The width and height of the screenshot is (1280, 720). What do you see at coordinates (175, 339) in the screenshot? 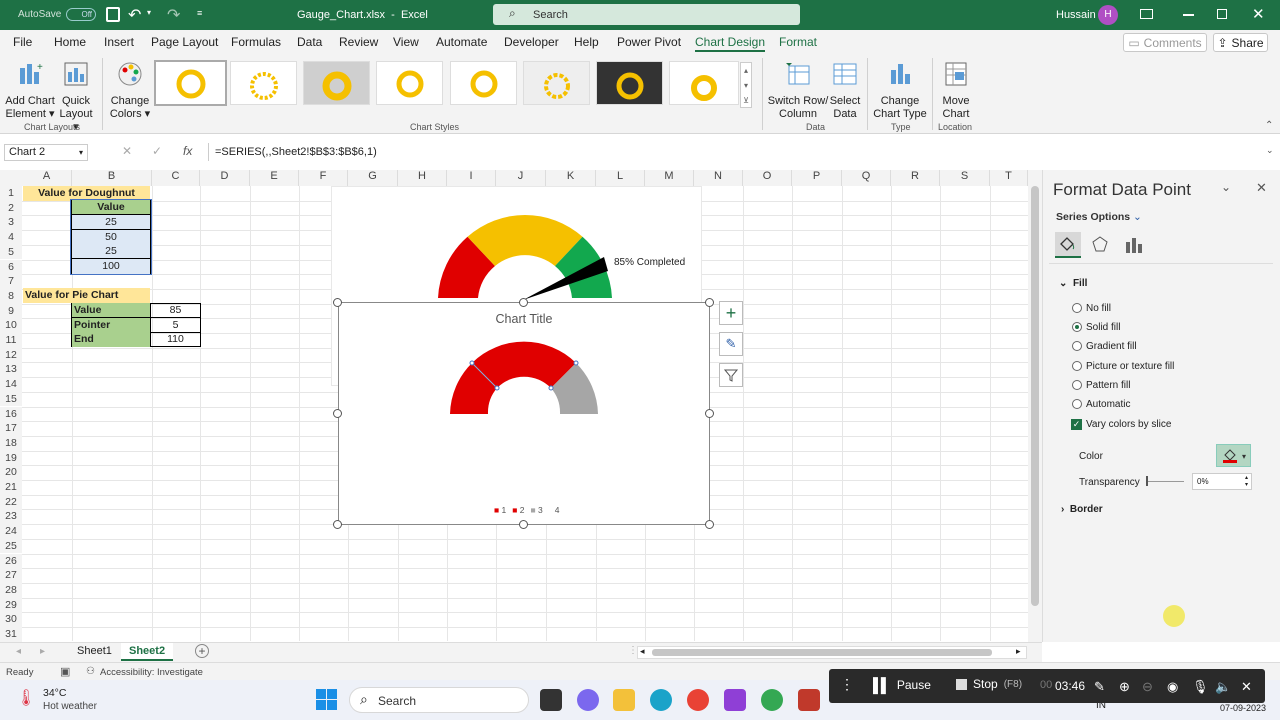
I see `table-cell: 110` at bounding box center [175, 339].